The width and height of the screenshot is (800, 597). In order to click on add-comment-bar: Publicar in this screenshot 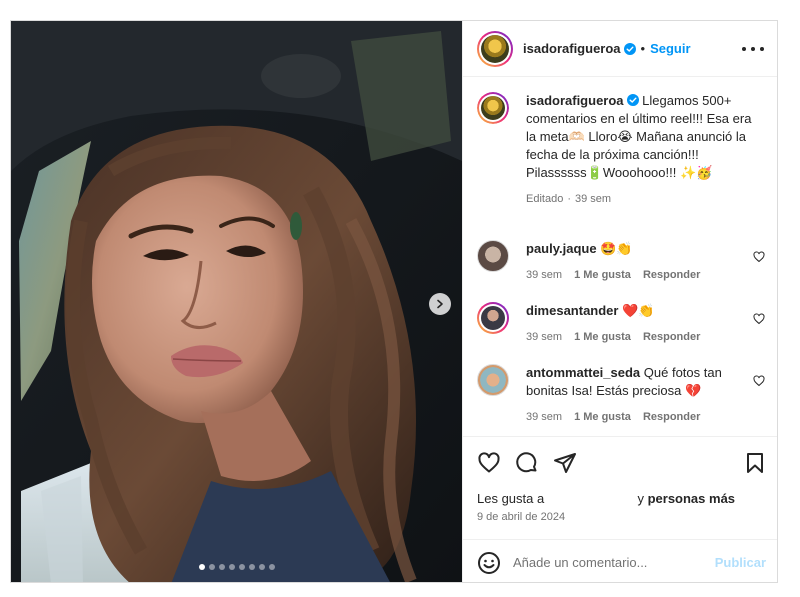, I will do `click(620, 560)`.